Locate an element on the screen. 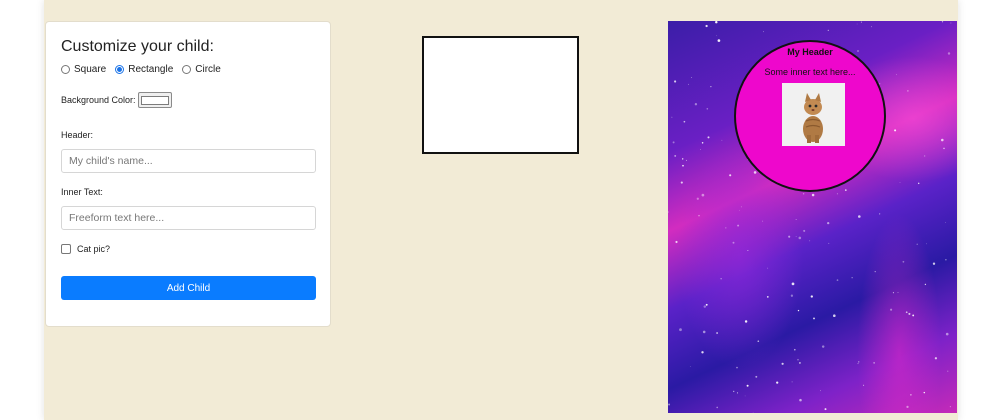 Image resolution: width=1000 pixels, height=420 pixels. shape-option-label: Rectangle is located at coordinates (151, 69).